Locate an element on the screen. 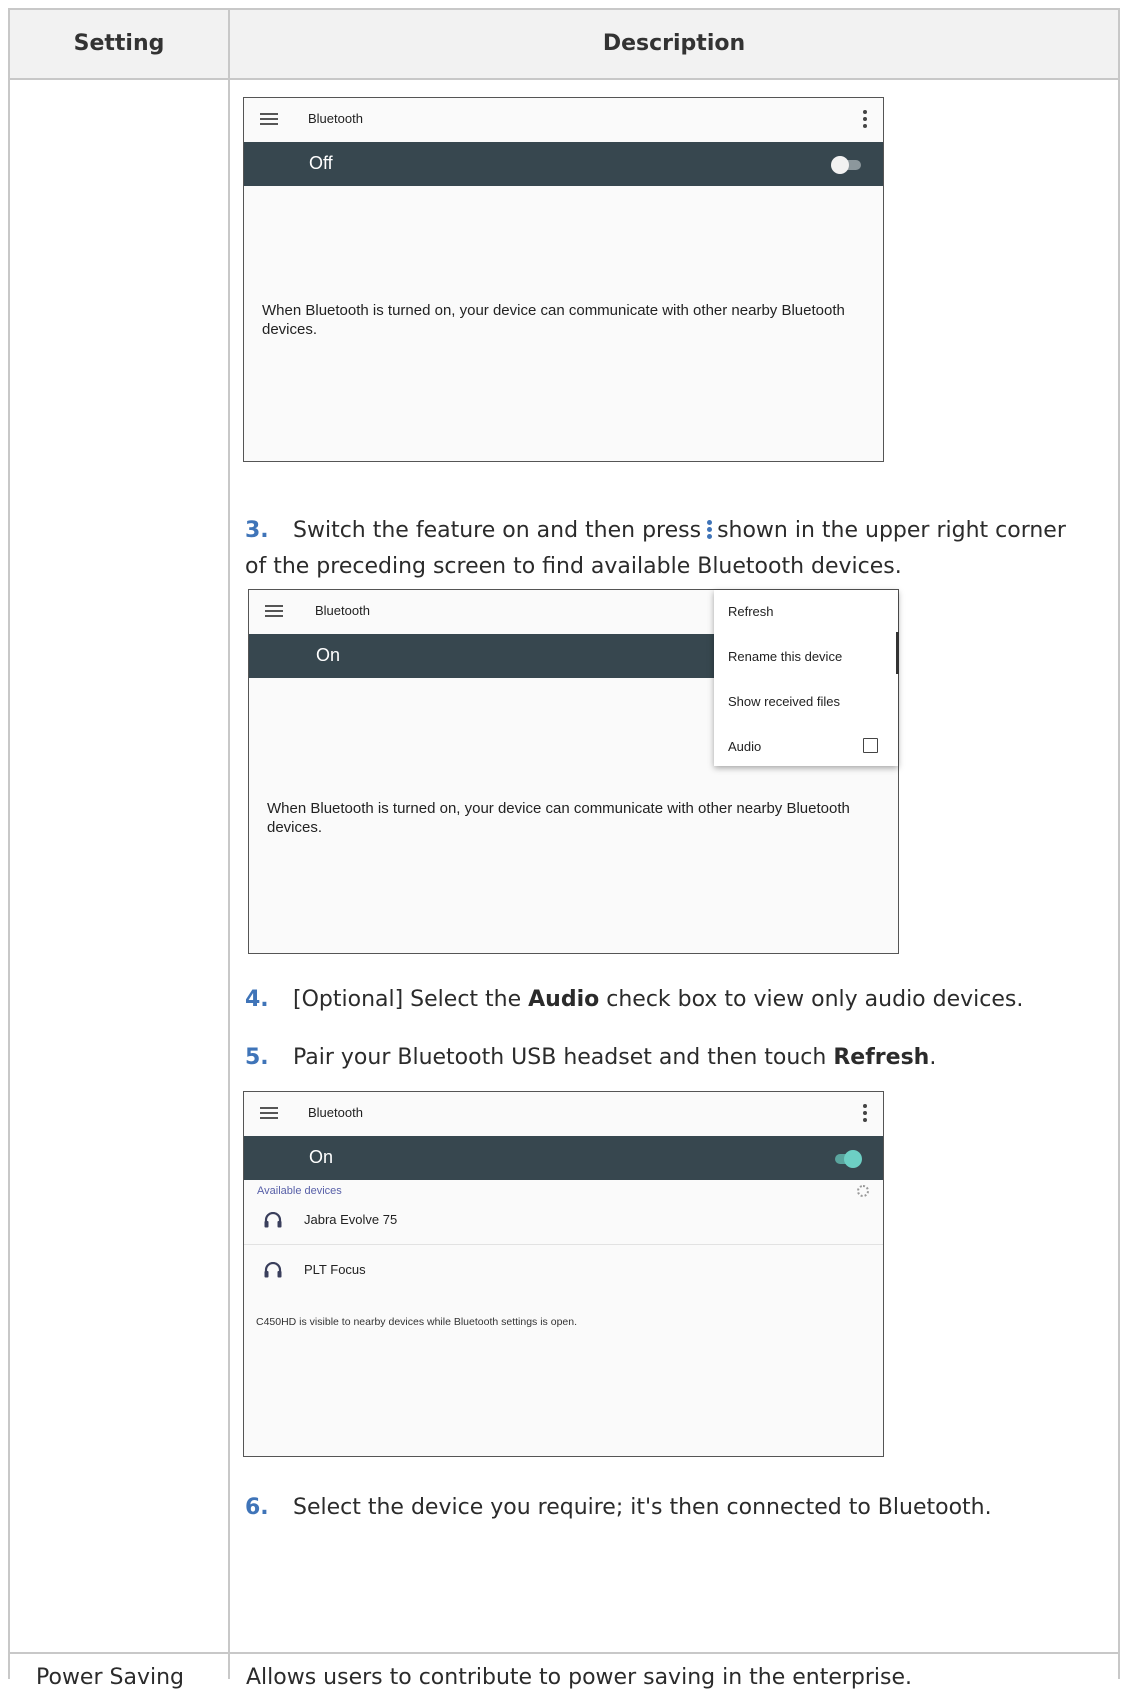 This screenshot has width=1127, height=1690. device-item: PLT Focus is located at coordinates (563, 1271).